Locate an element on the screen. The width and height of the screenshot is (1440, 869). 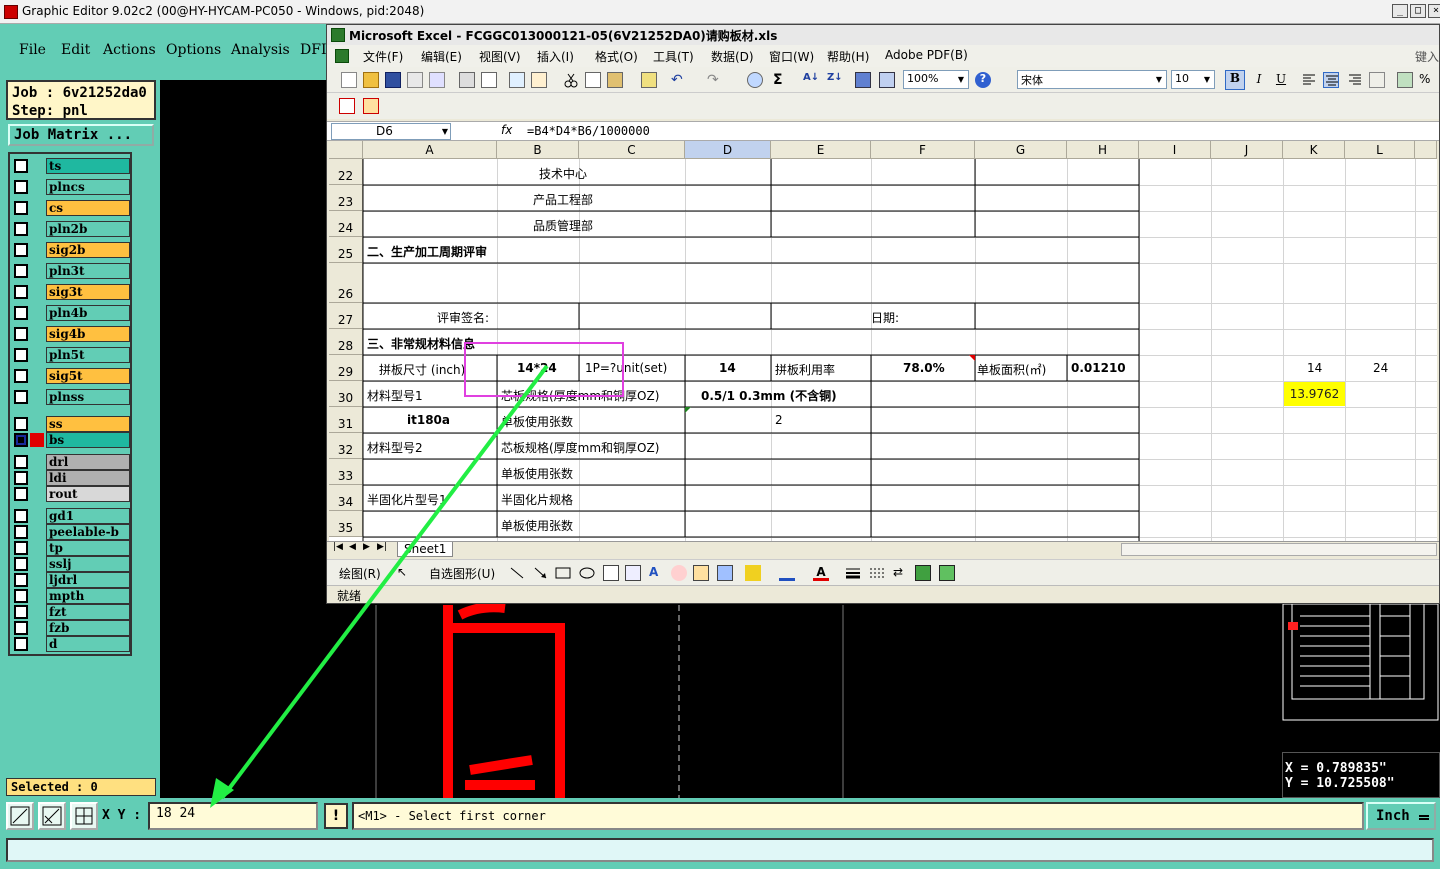
menu-edit: Edit is located at coordinates (75, 50).